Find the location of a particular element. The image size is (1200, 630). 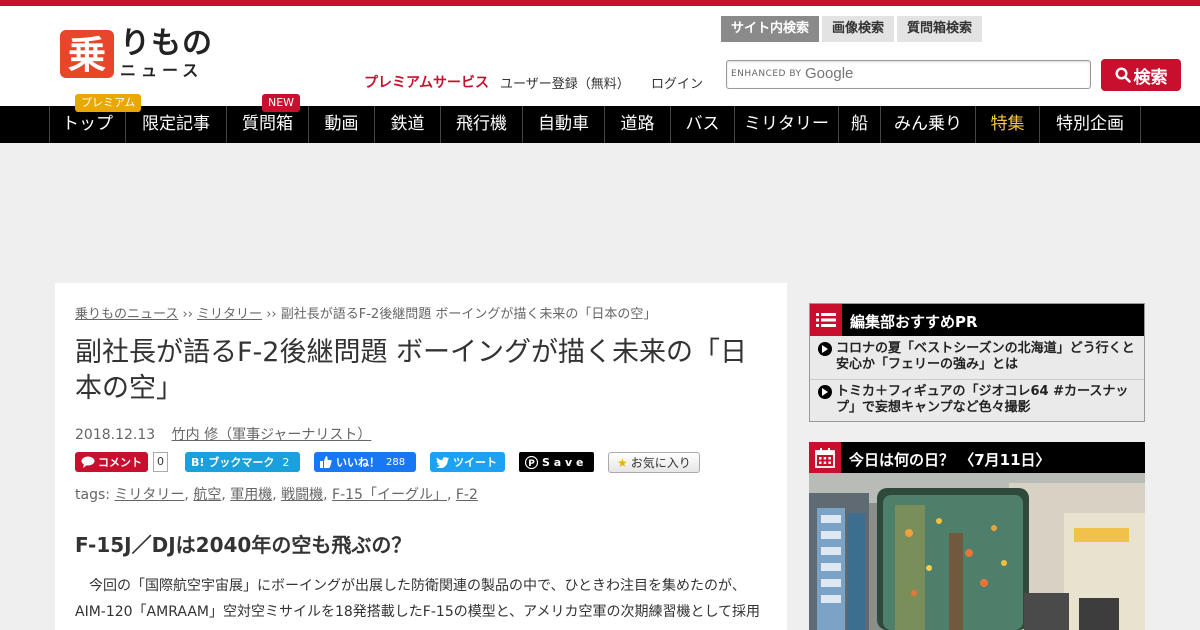

pr-box-title: 編集部おすすめPR is located at coordinates (914, 322).